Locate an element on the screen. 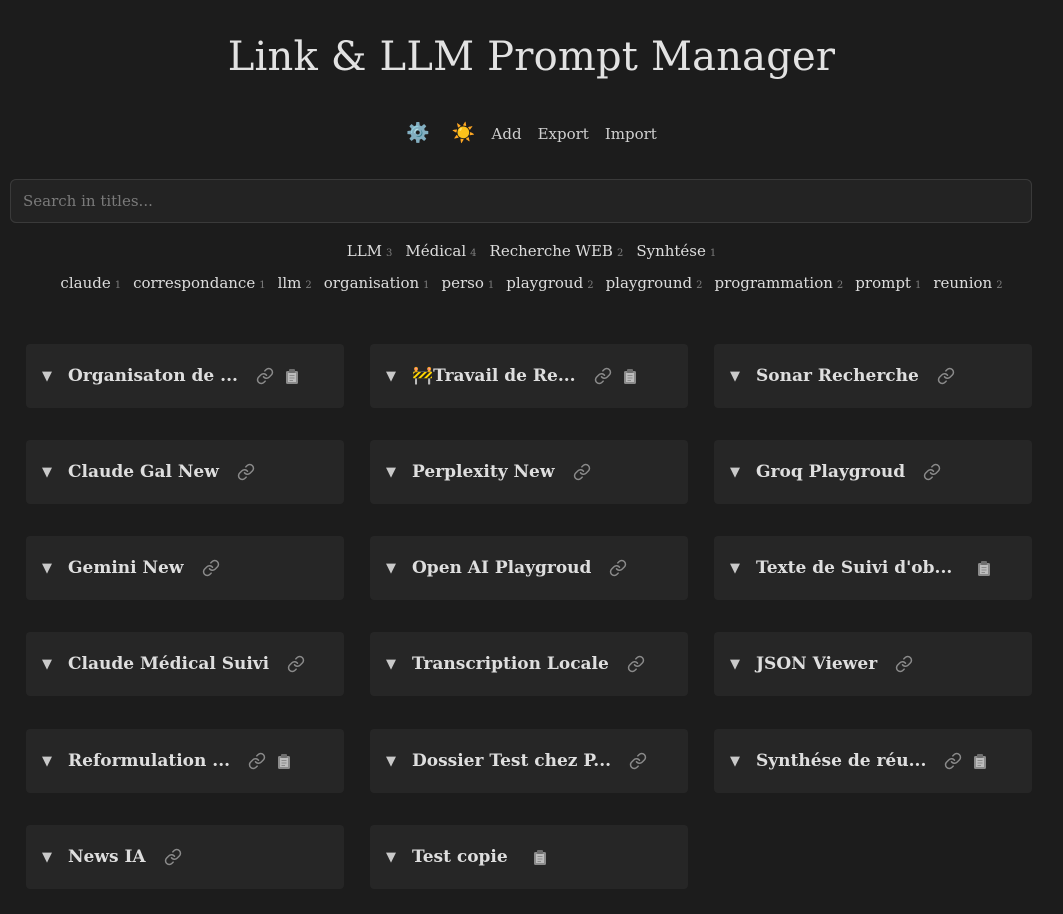 The image size is (1063, 914). search-bar is located at coordinates (521, 201).